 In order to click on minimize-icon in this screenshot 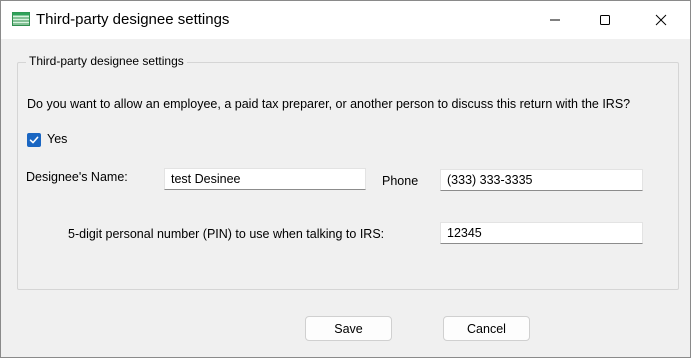, I will do `click(555, 20)`.